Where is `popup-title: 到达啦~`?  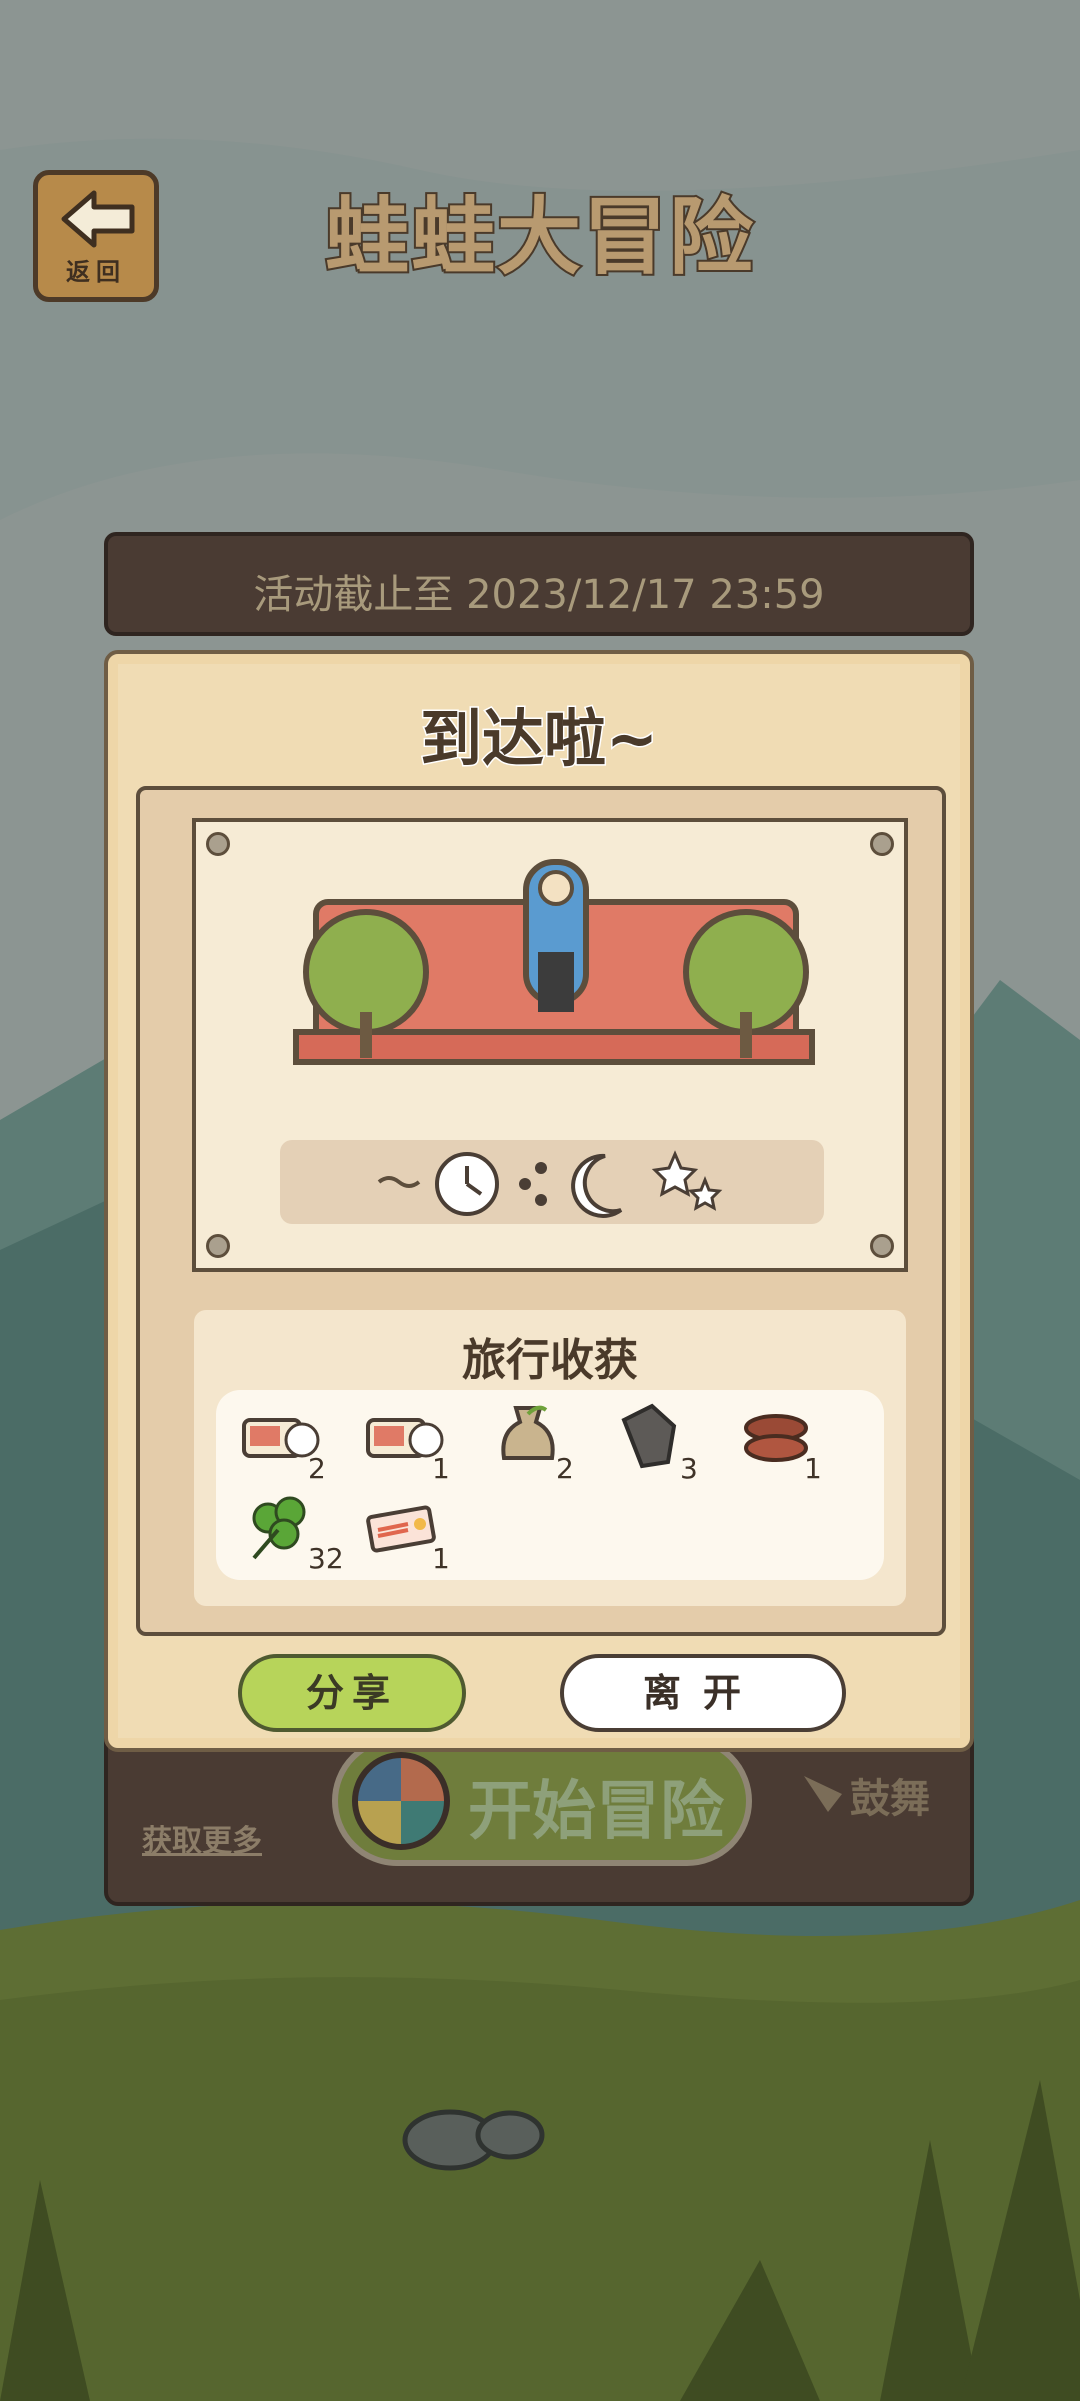 popup-title: 到达啦~ is located at coordinates (539, 739).